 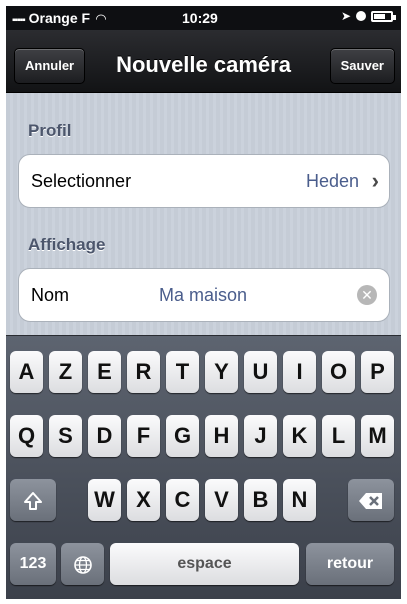 I want to click on backspace-icon, so click(x=370, y=501).